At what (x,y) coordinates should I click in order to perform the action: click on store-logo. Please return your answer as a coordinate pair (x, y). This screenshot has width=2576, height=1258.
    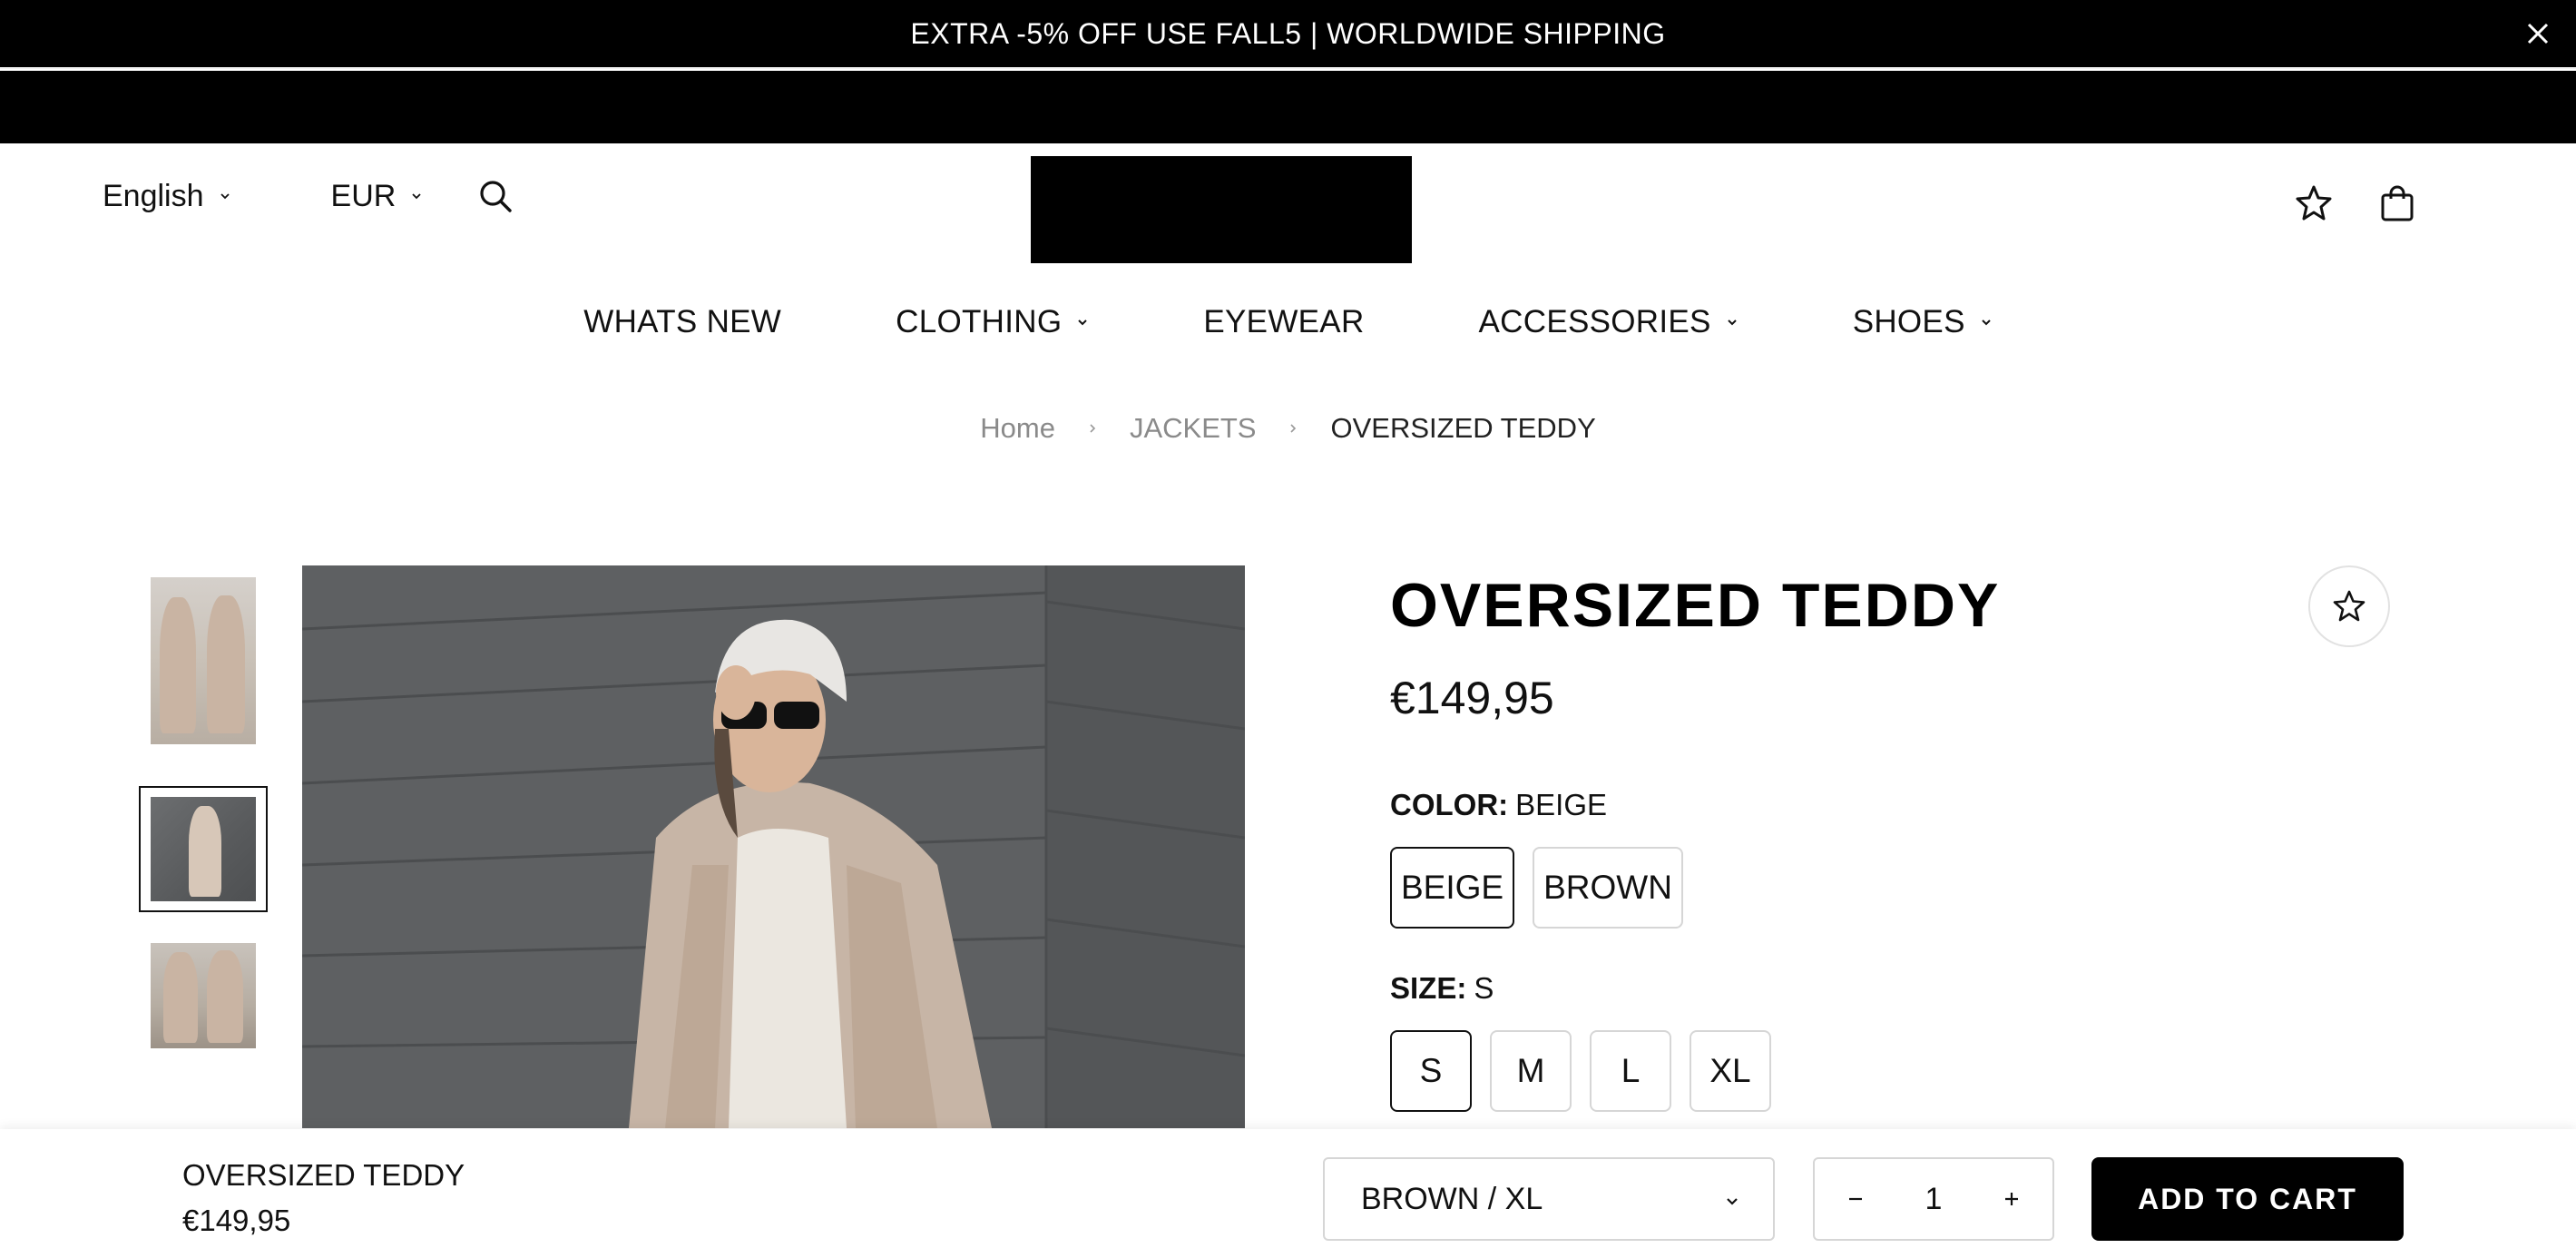
    Looking at the image, I should click on (1221, 209).